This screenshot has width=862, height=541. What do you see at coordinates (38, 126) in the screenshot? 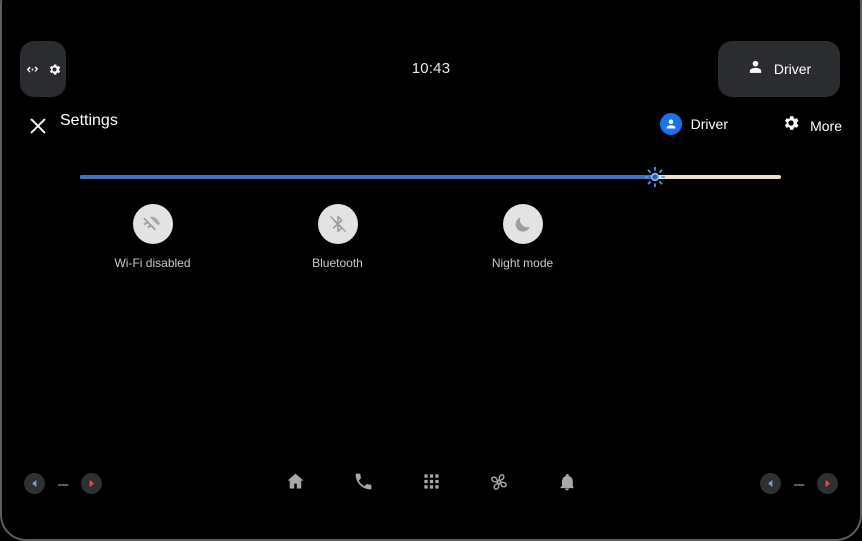
I see `close-icon` at bounding box center [38, 126].